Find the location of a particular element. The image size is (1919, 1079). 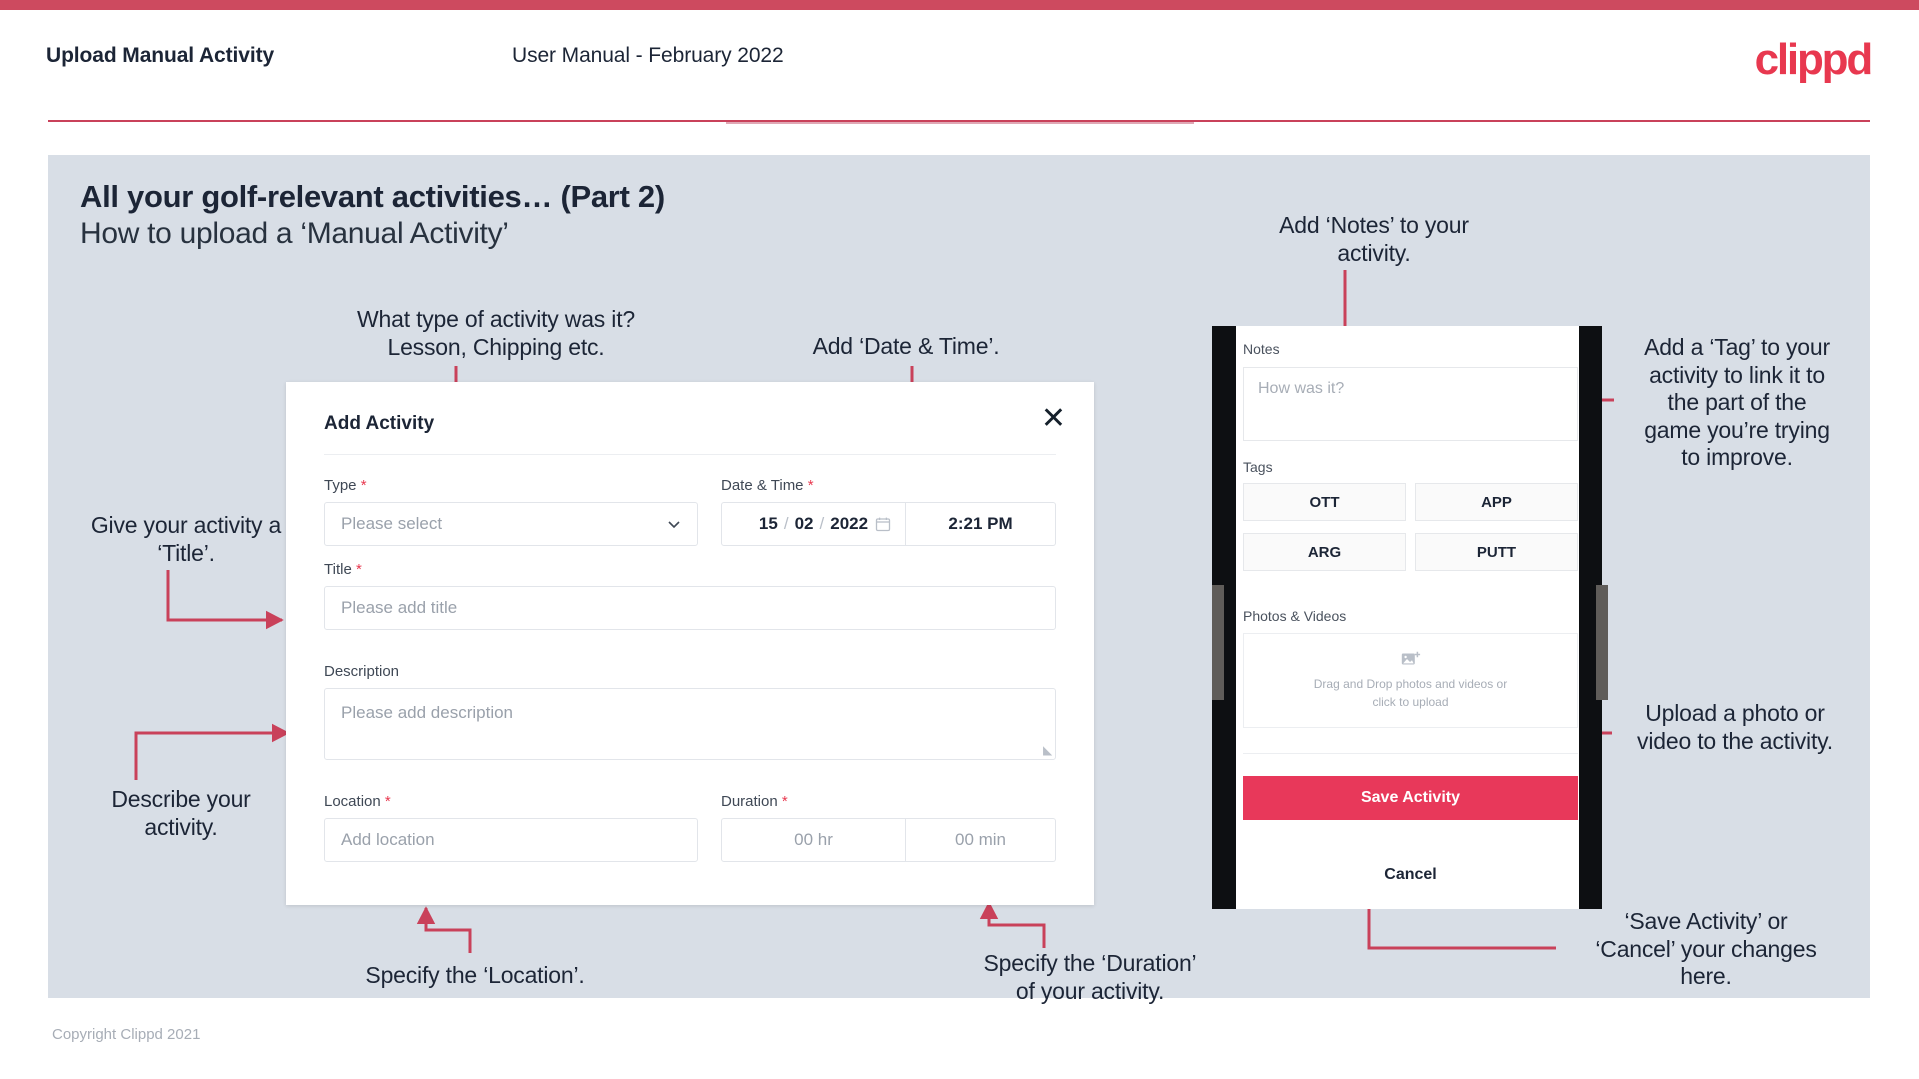

duration-minutes-input: 00 min is located at coordinates (981, 840).